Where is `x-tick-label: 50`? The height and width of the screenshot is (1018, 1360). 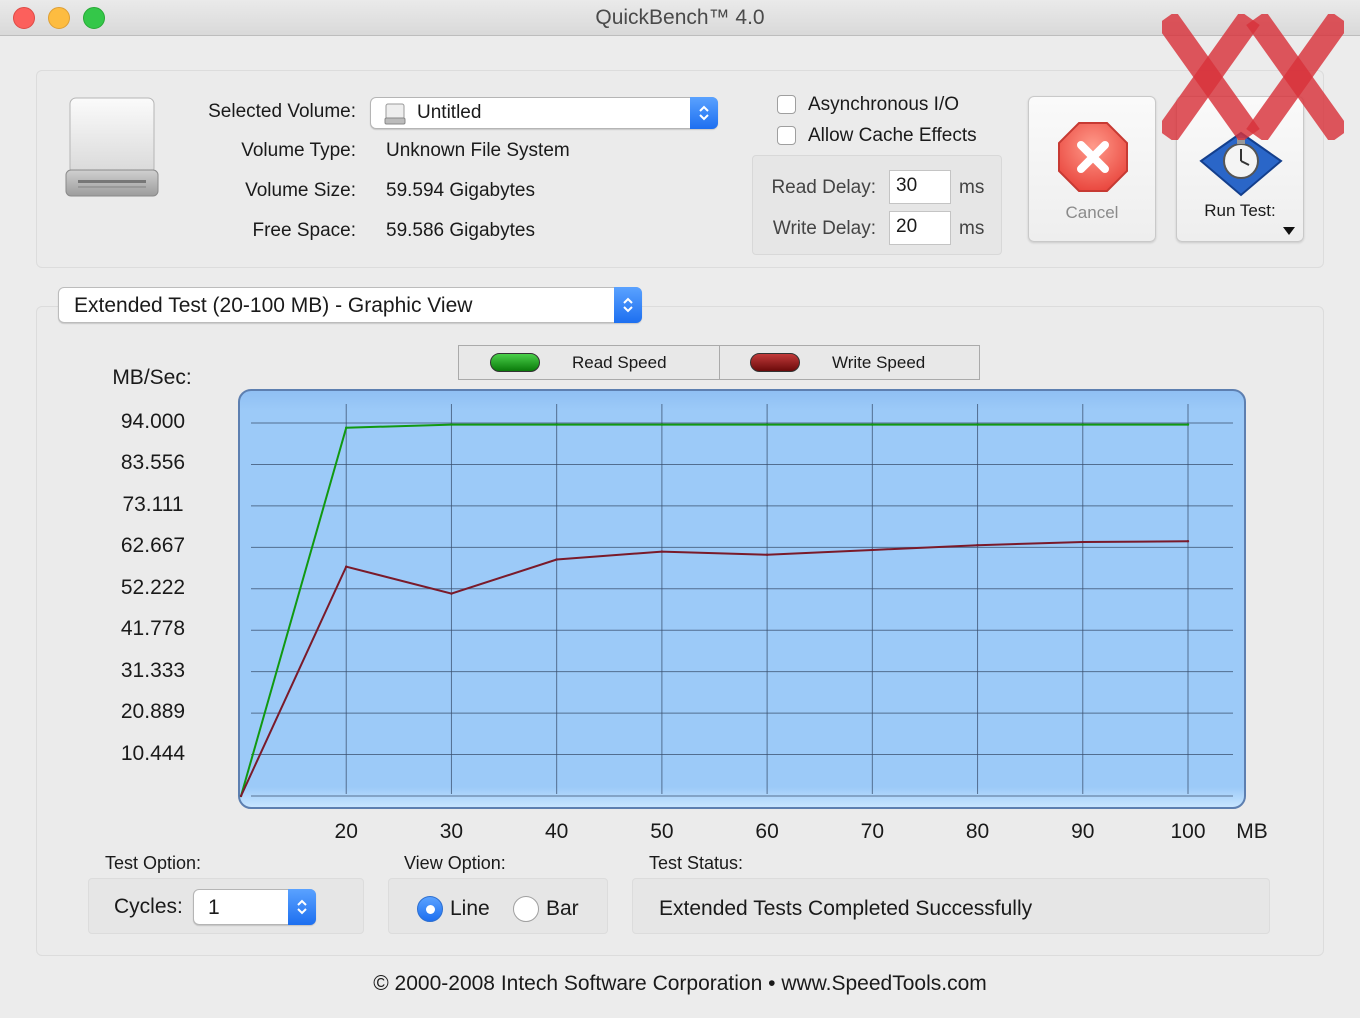
x-tick-label: 50 is located at coordinates (662, 831).